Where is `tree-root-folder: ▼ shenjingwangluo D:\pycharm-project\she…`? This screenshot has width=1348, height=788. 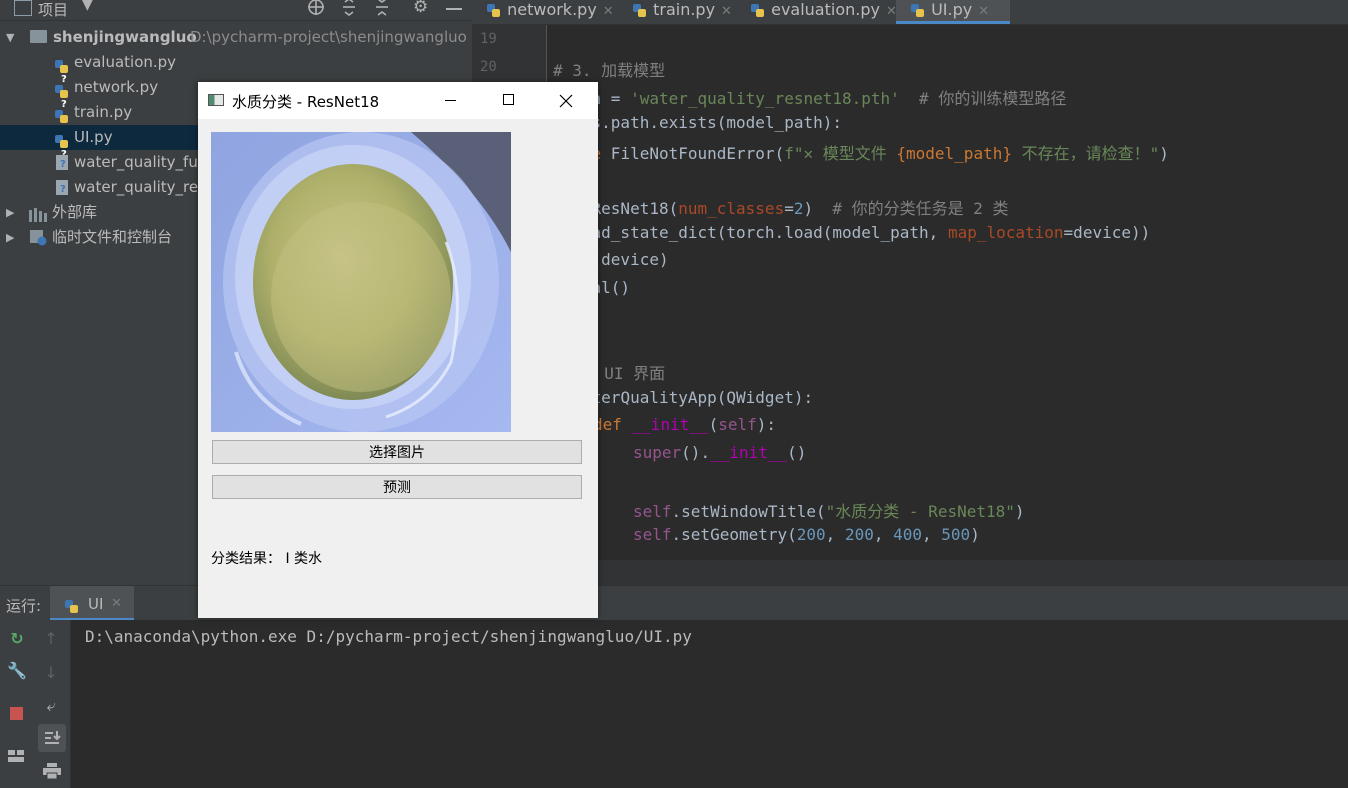 tree-root-folder: ▼ shenjingwangluo D:\pycharm-project\she… is located at coordinates (236, 37).